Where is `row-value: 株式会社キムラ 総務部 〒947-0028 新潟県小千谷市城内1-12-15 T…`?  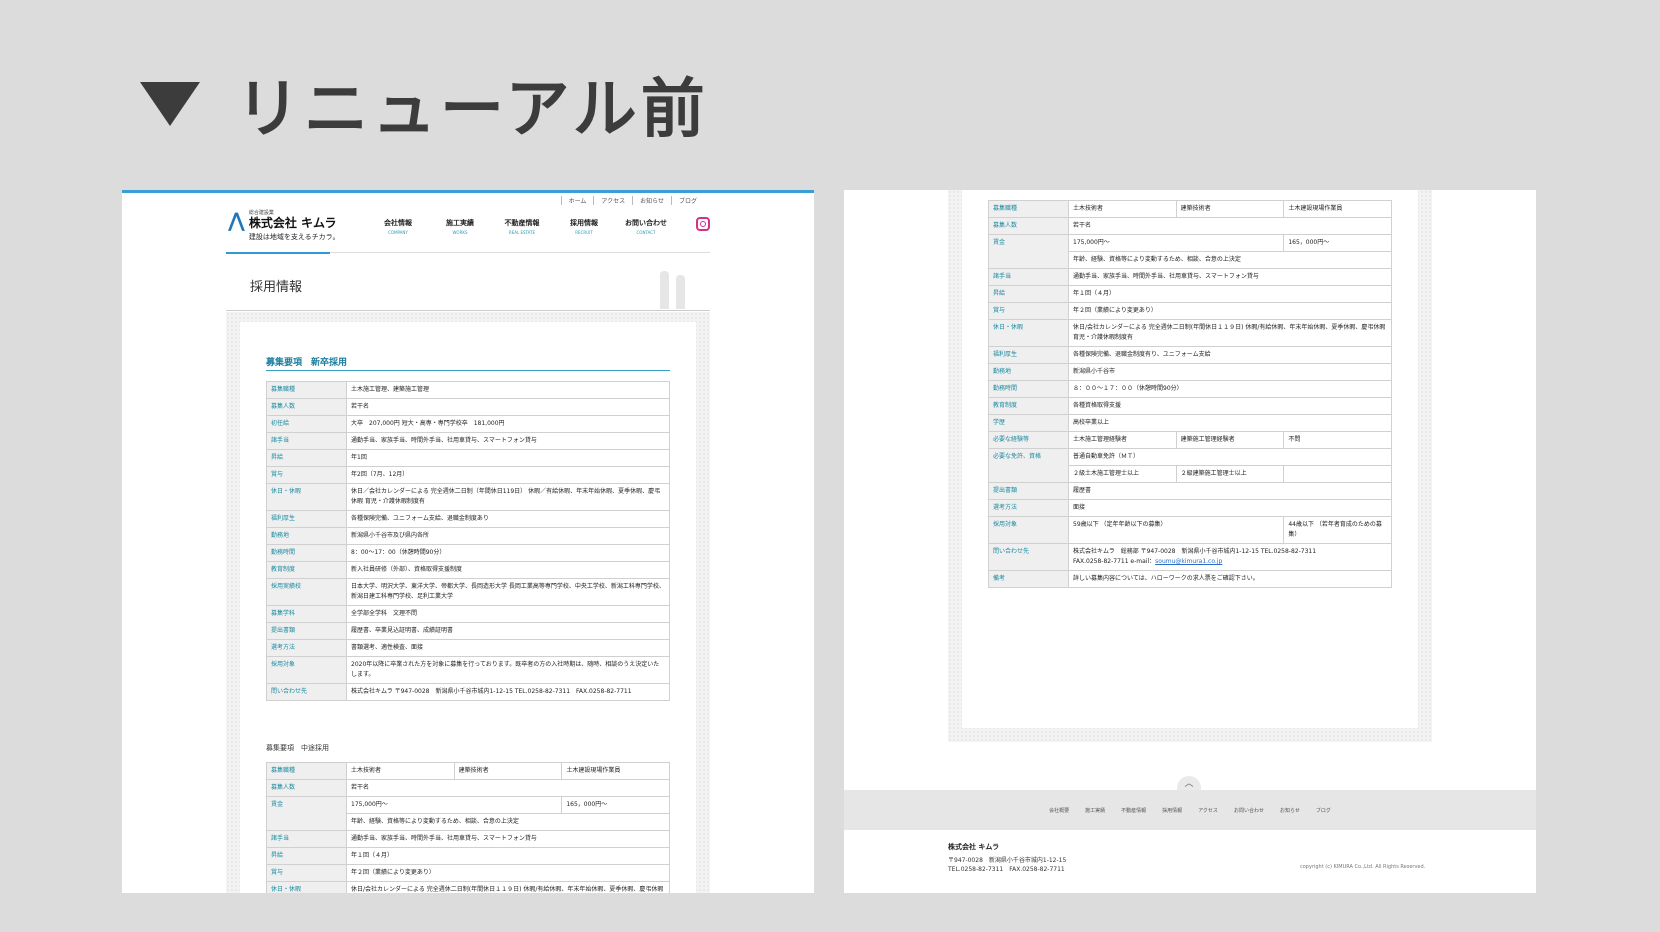 row-value: 株式会社キムラ 総務部 〒947-0028 新潟県小千谷市城内1-12-15 T… is located at coordinates (1230, 557).